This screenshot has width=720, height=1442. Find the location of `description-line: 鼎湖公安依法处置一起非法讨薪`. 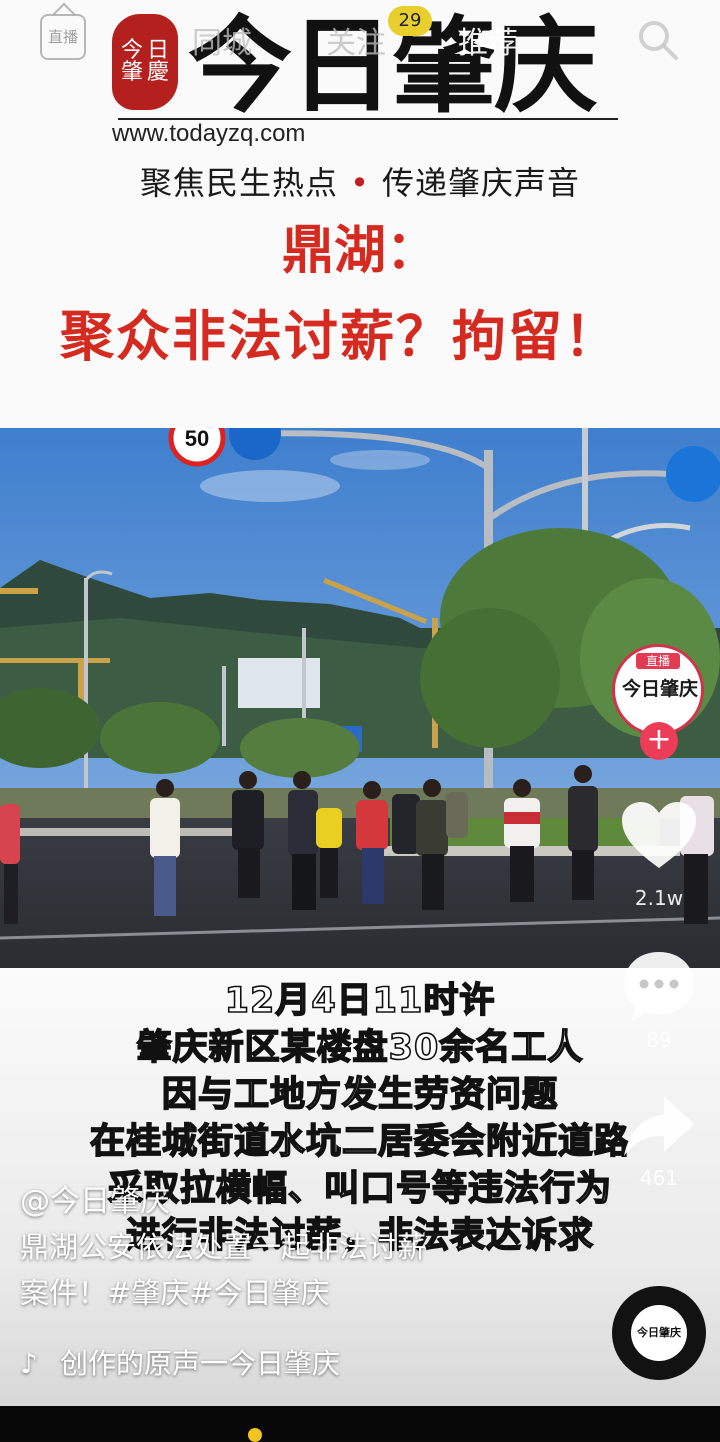

description-line: 鼎湖公安依法处置一起非法讨薪 is located at coordinates (223, 1247).